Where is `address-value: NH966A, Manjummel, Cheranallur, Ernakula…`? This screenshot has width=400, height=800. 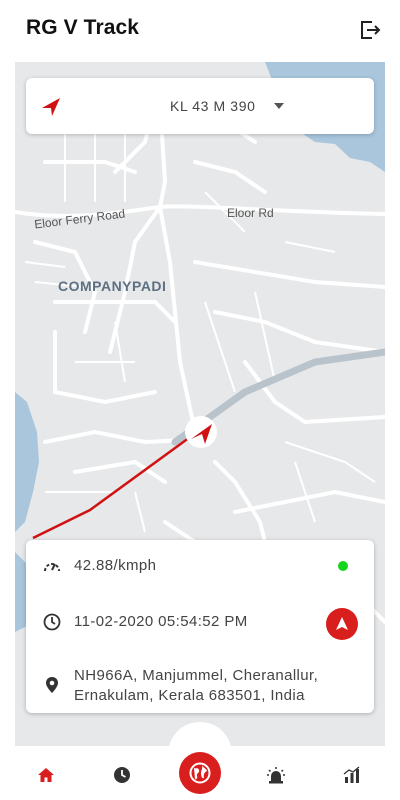 address-value: NH966A, Manjummel, Cheranallur, Ernakula… is located at coordinates (196, 685).